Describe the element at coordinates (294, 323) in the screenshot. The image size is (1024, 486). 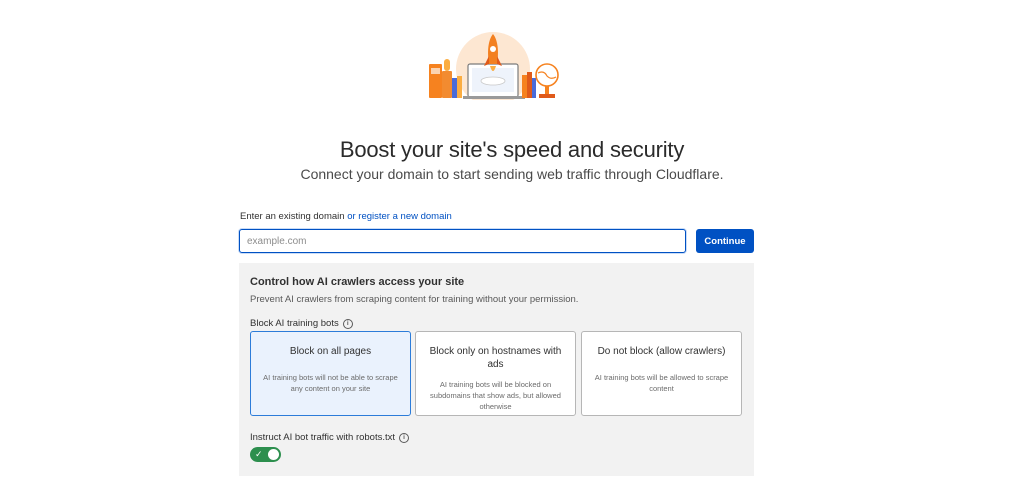
I see `block-ai-bots-label-text: Block AI training bots` at that location.